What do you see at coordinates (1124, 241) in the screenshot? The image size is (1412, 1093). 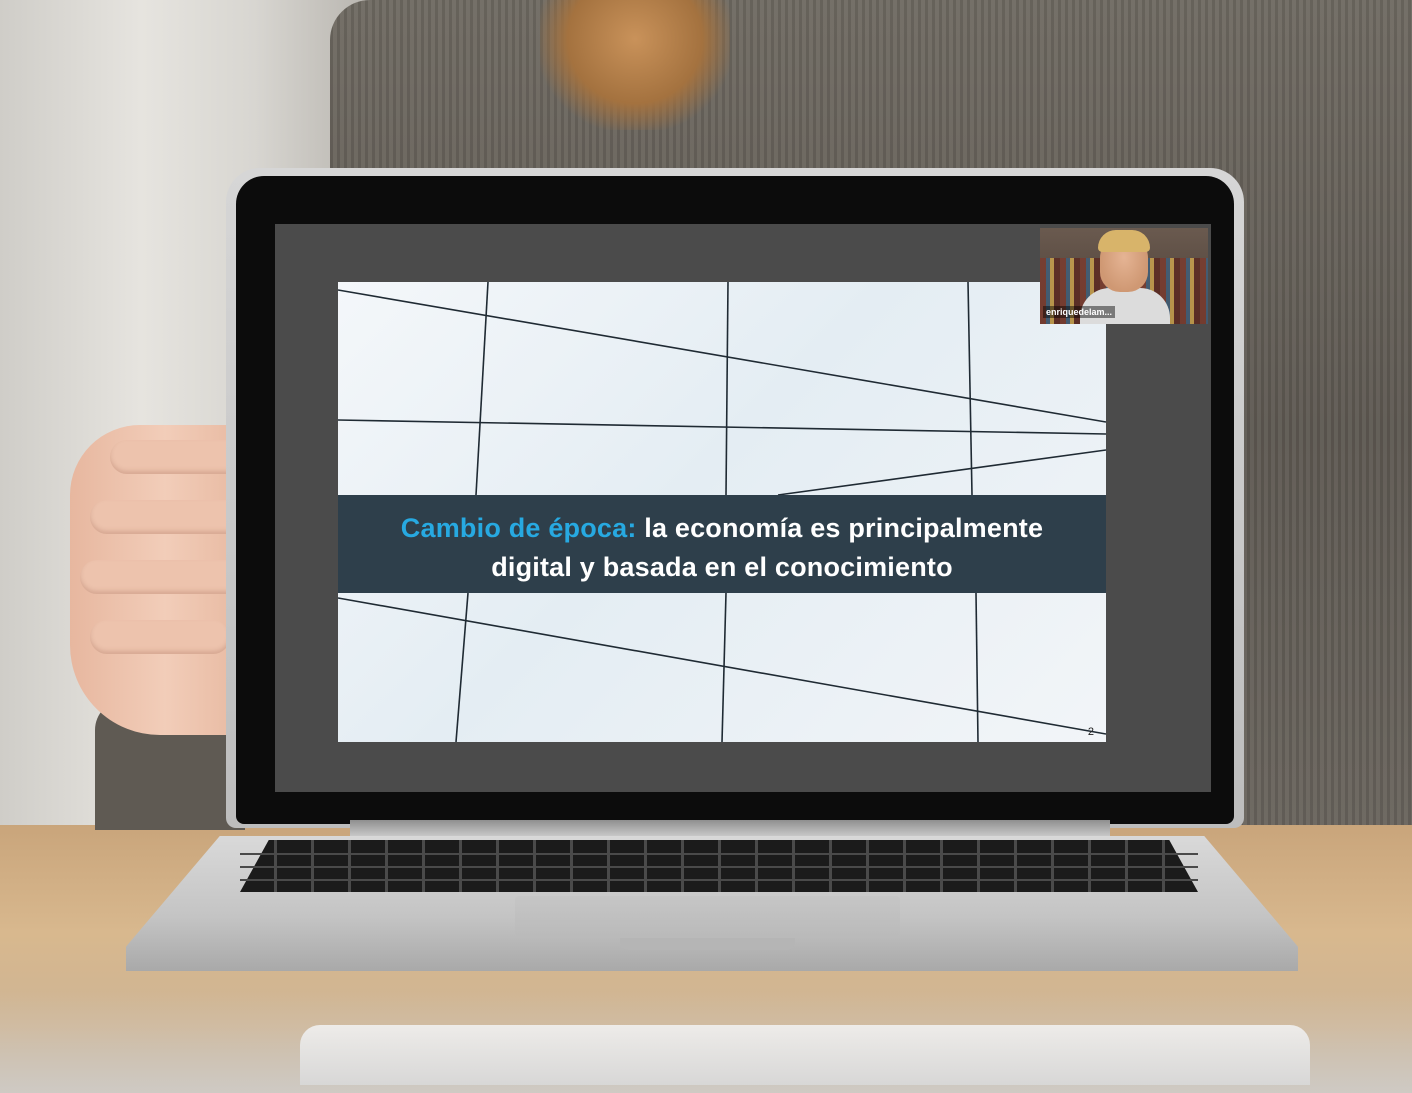 I see `participant-hair` at bounding box center [1124, 241].